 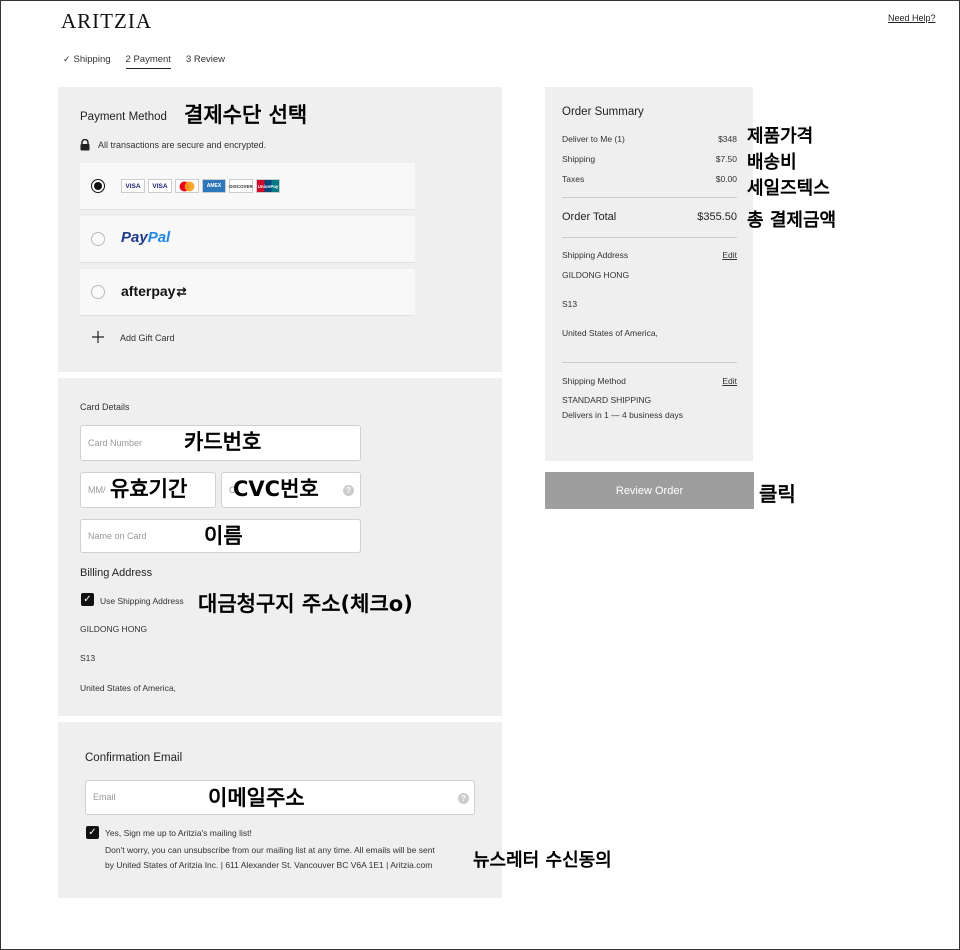 I want to click on mailing-list-checkbox: ✓, so click(x=92, y=832).